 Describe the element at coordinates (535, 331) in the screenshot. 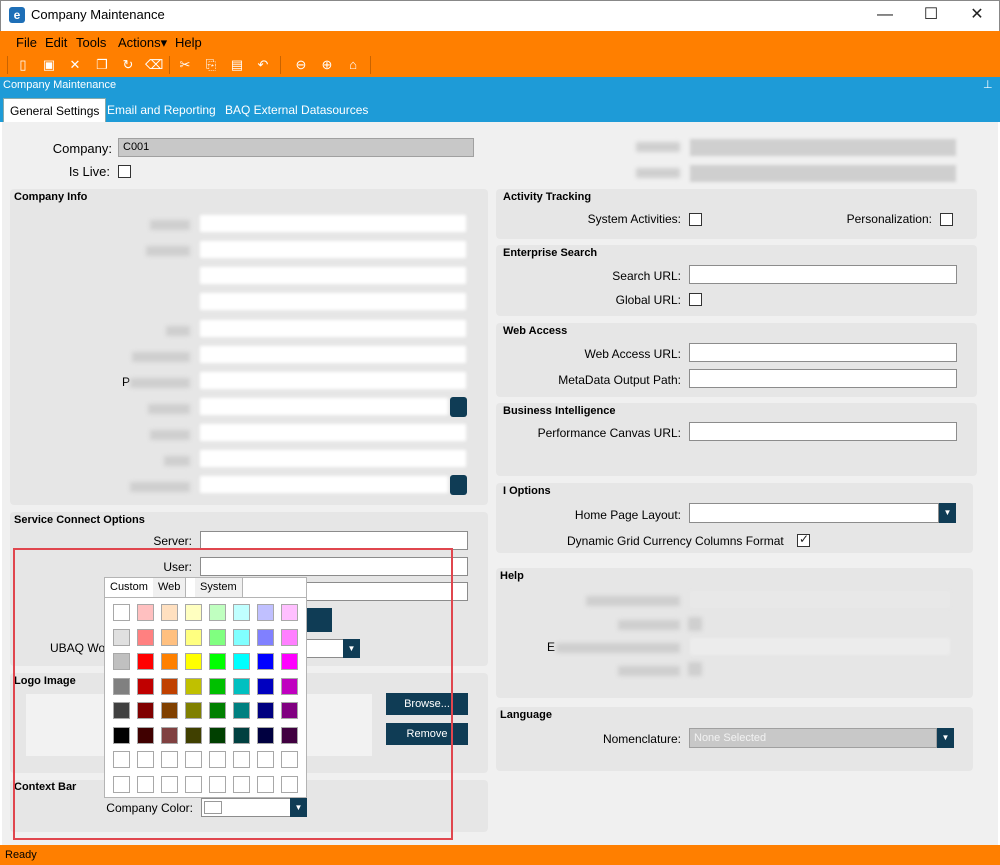

I see `web-access-title: Web Access` at that location.